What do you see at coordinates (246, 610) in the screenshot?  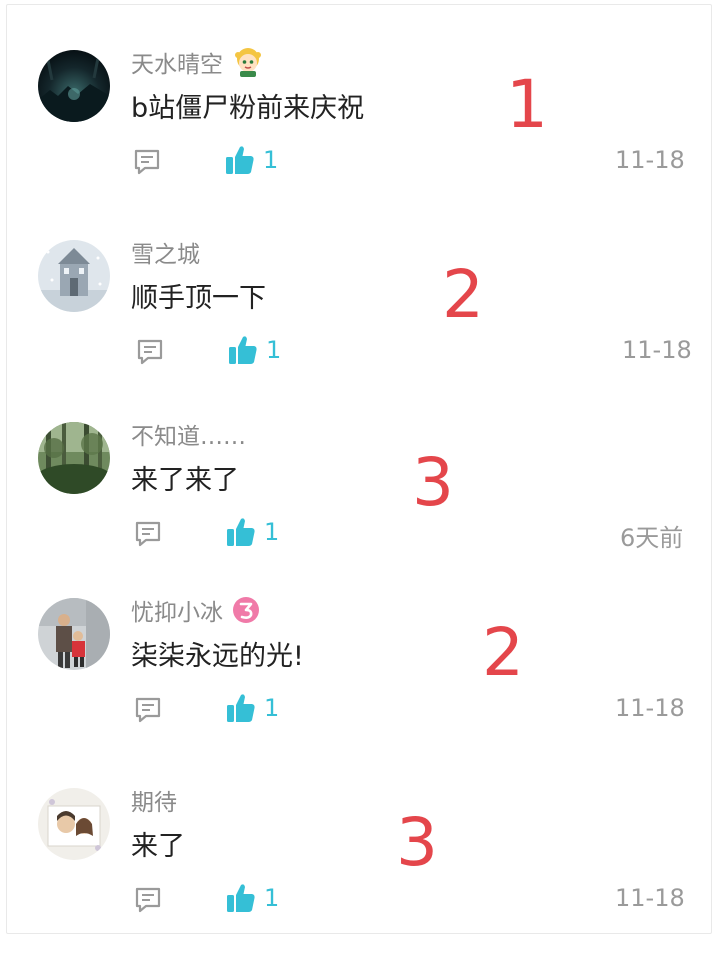 I see `pink-level-badge-icon` at bounding box center [246, 610].